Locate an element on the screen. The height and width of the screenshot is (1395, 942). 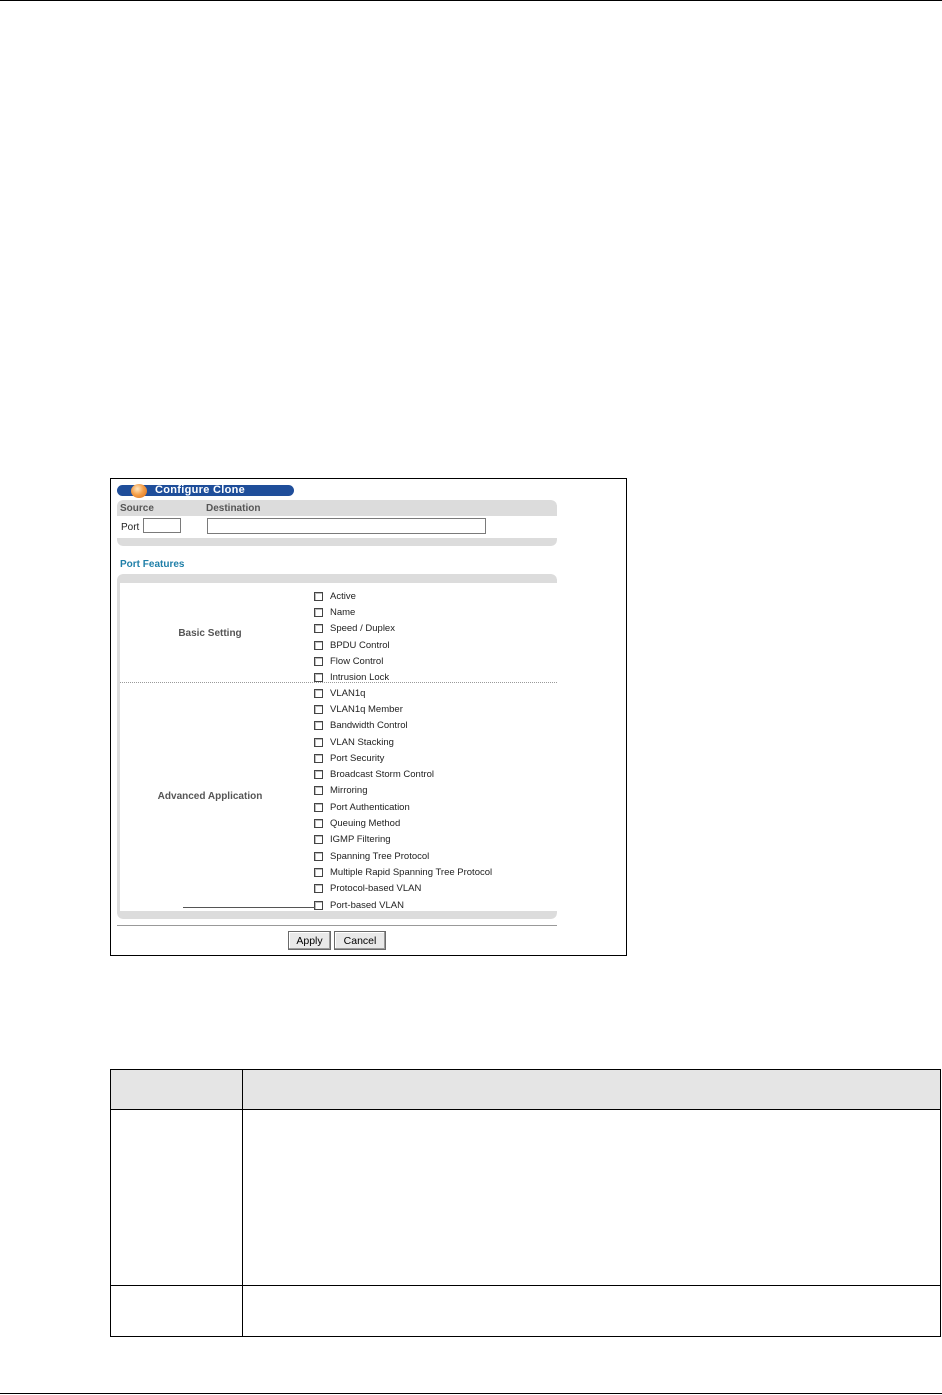
checkbox-label: VLAN Stacking is located at coordinates (362, 742).